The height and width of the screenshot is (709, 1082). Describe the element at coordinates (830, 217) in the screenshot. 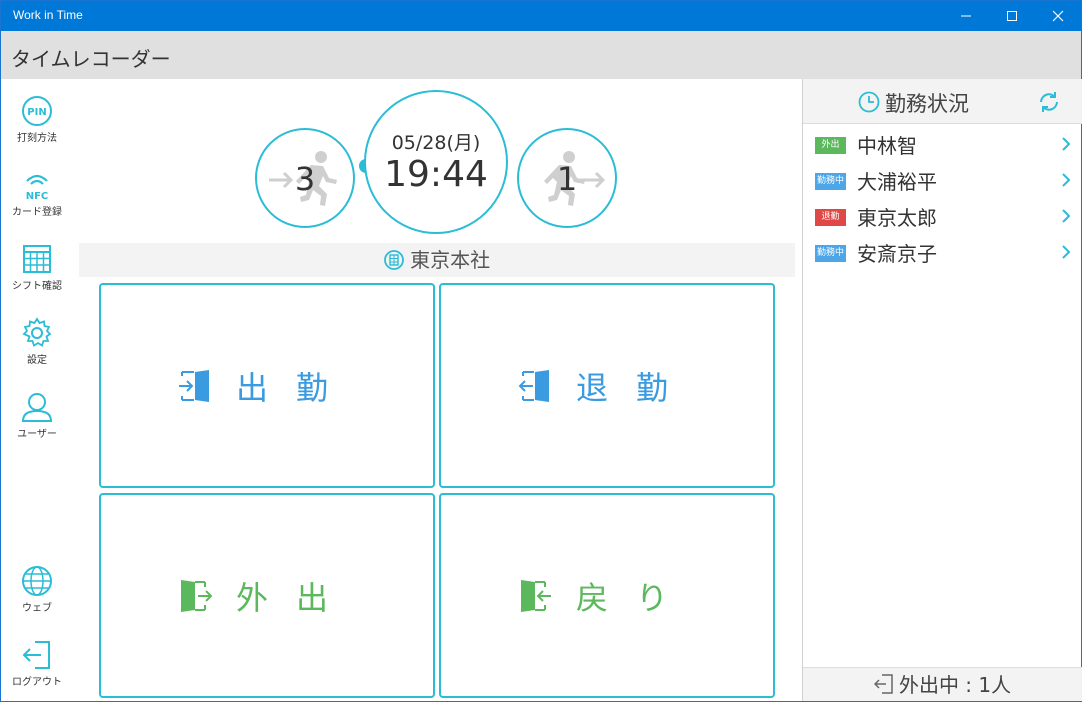

I see `status-badge: 退勤` at that location.